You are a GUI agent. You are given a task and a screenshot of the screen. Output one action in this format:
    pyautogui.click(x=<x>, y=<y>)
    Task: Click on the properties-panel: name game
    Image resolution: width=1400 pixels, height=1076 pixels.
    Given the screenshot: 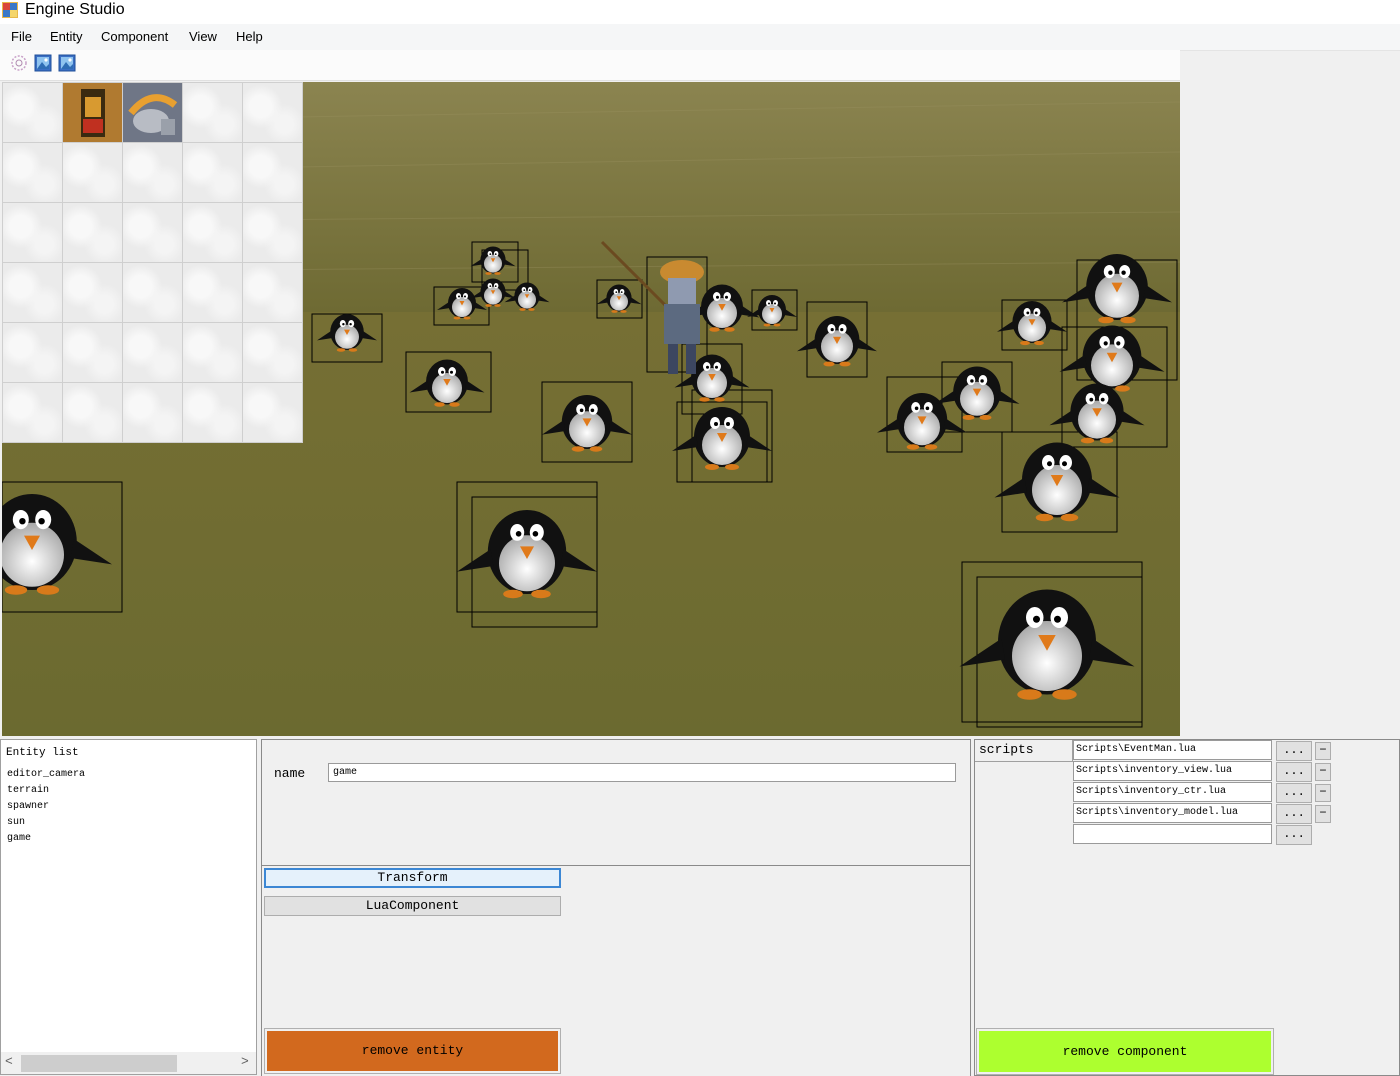 What is the action you would take?
    pyautogui.click(x=616, y=802)
    